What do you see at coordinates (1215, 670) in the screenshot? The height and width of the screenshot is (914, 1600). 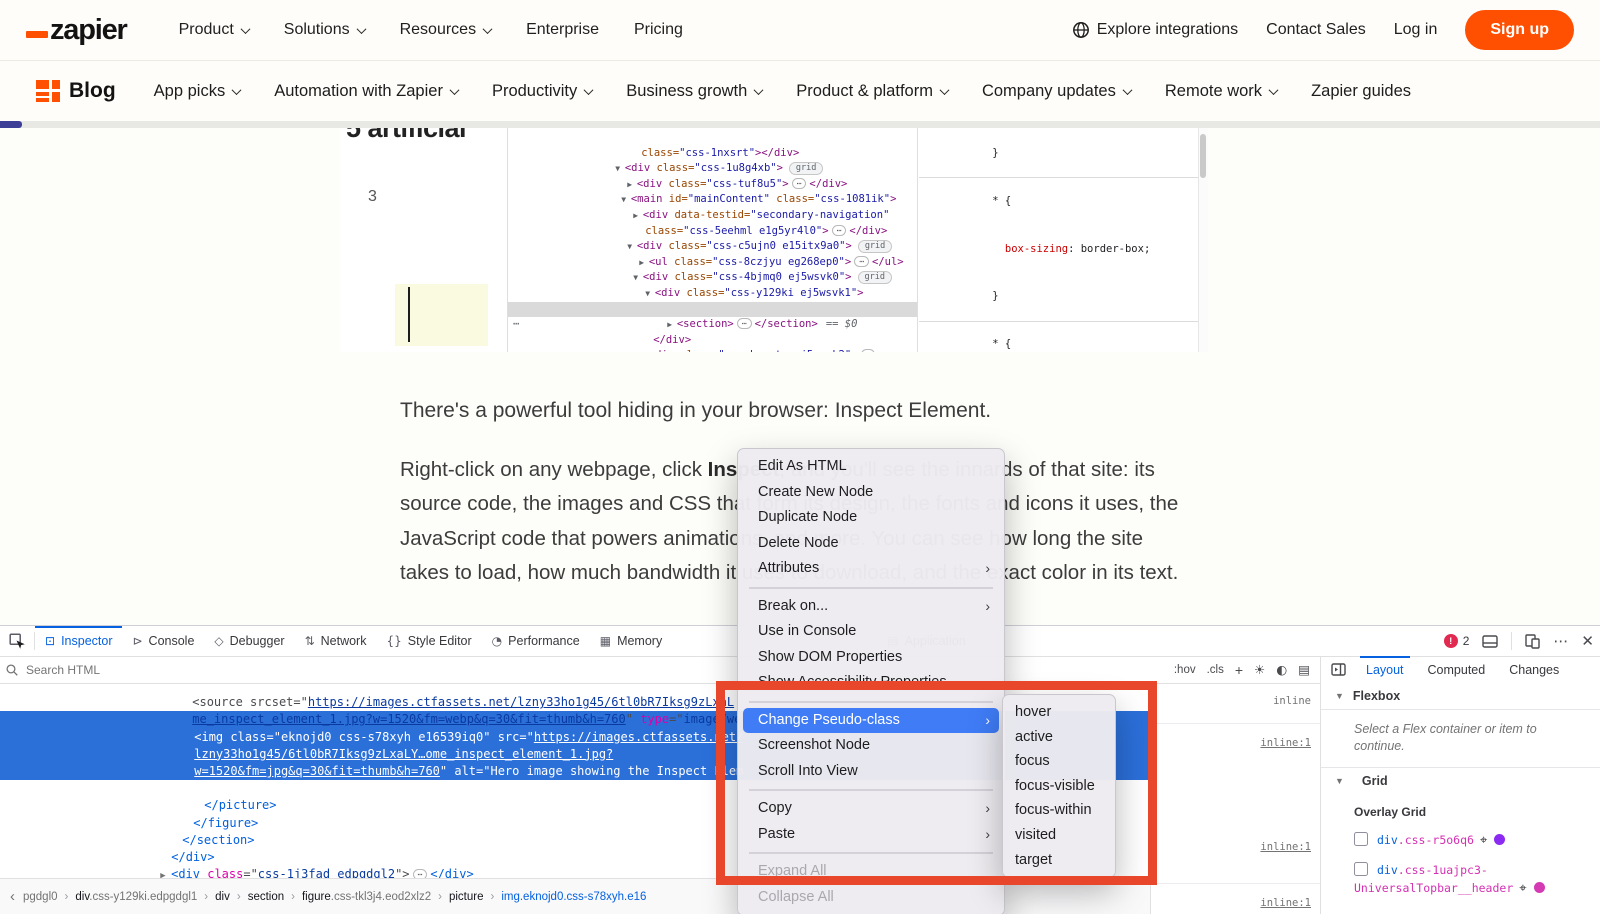 I see `class-toggle: .cls` at bounding box center [1215, 670].